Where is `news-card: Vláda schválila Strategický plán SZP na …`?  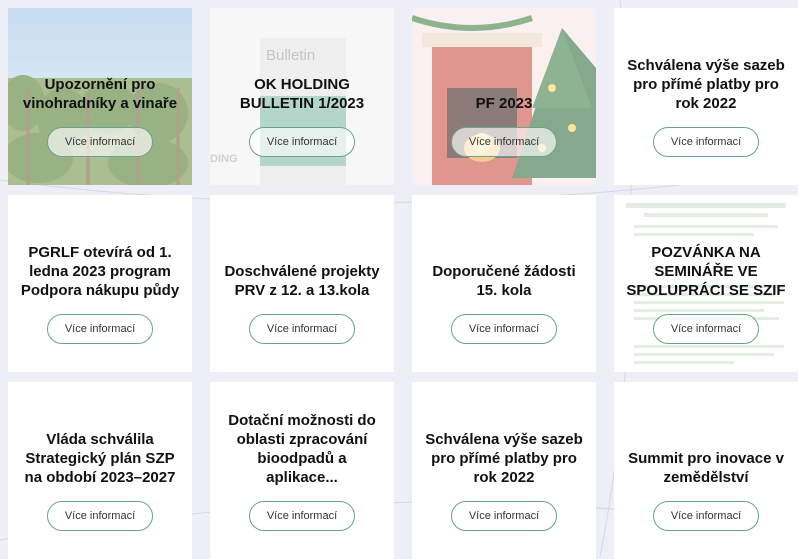
news-card: Vláda schválila Strategický plán SZP na … is located at coordinates (100, 470).